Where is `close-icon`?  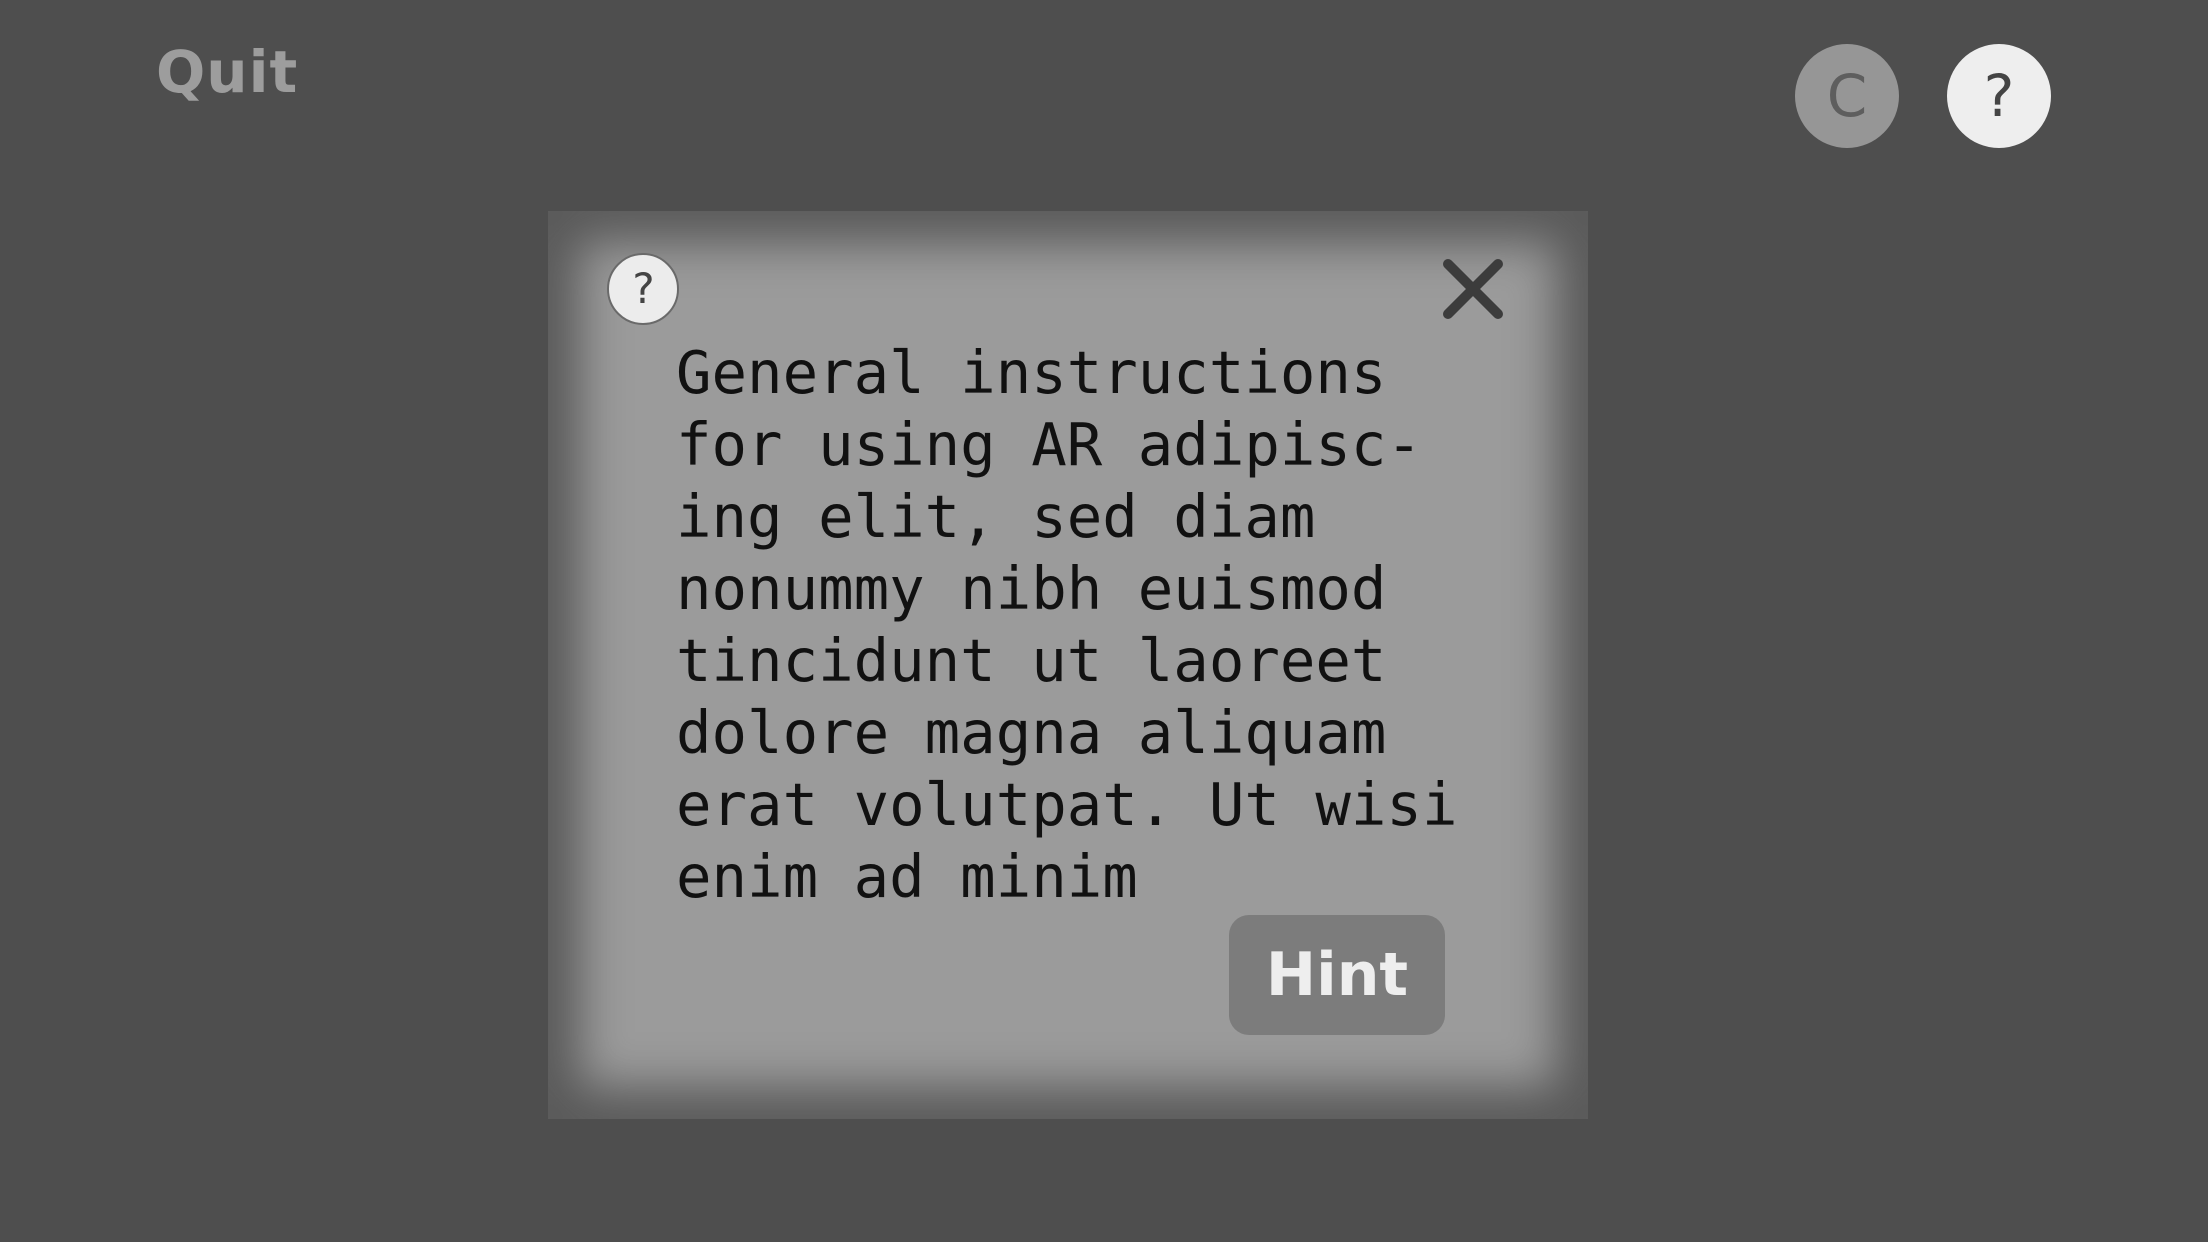
close-icon is located at coordinates (1473, 289).